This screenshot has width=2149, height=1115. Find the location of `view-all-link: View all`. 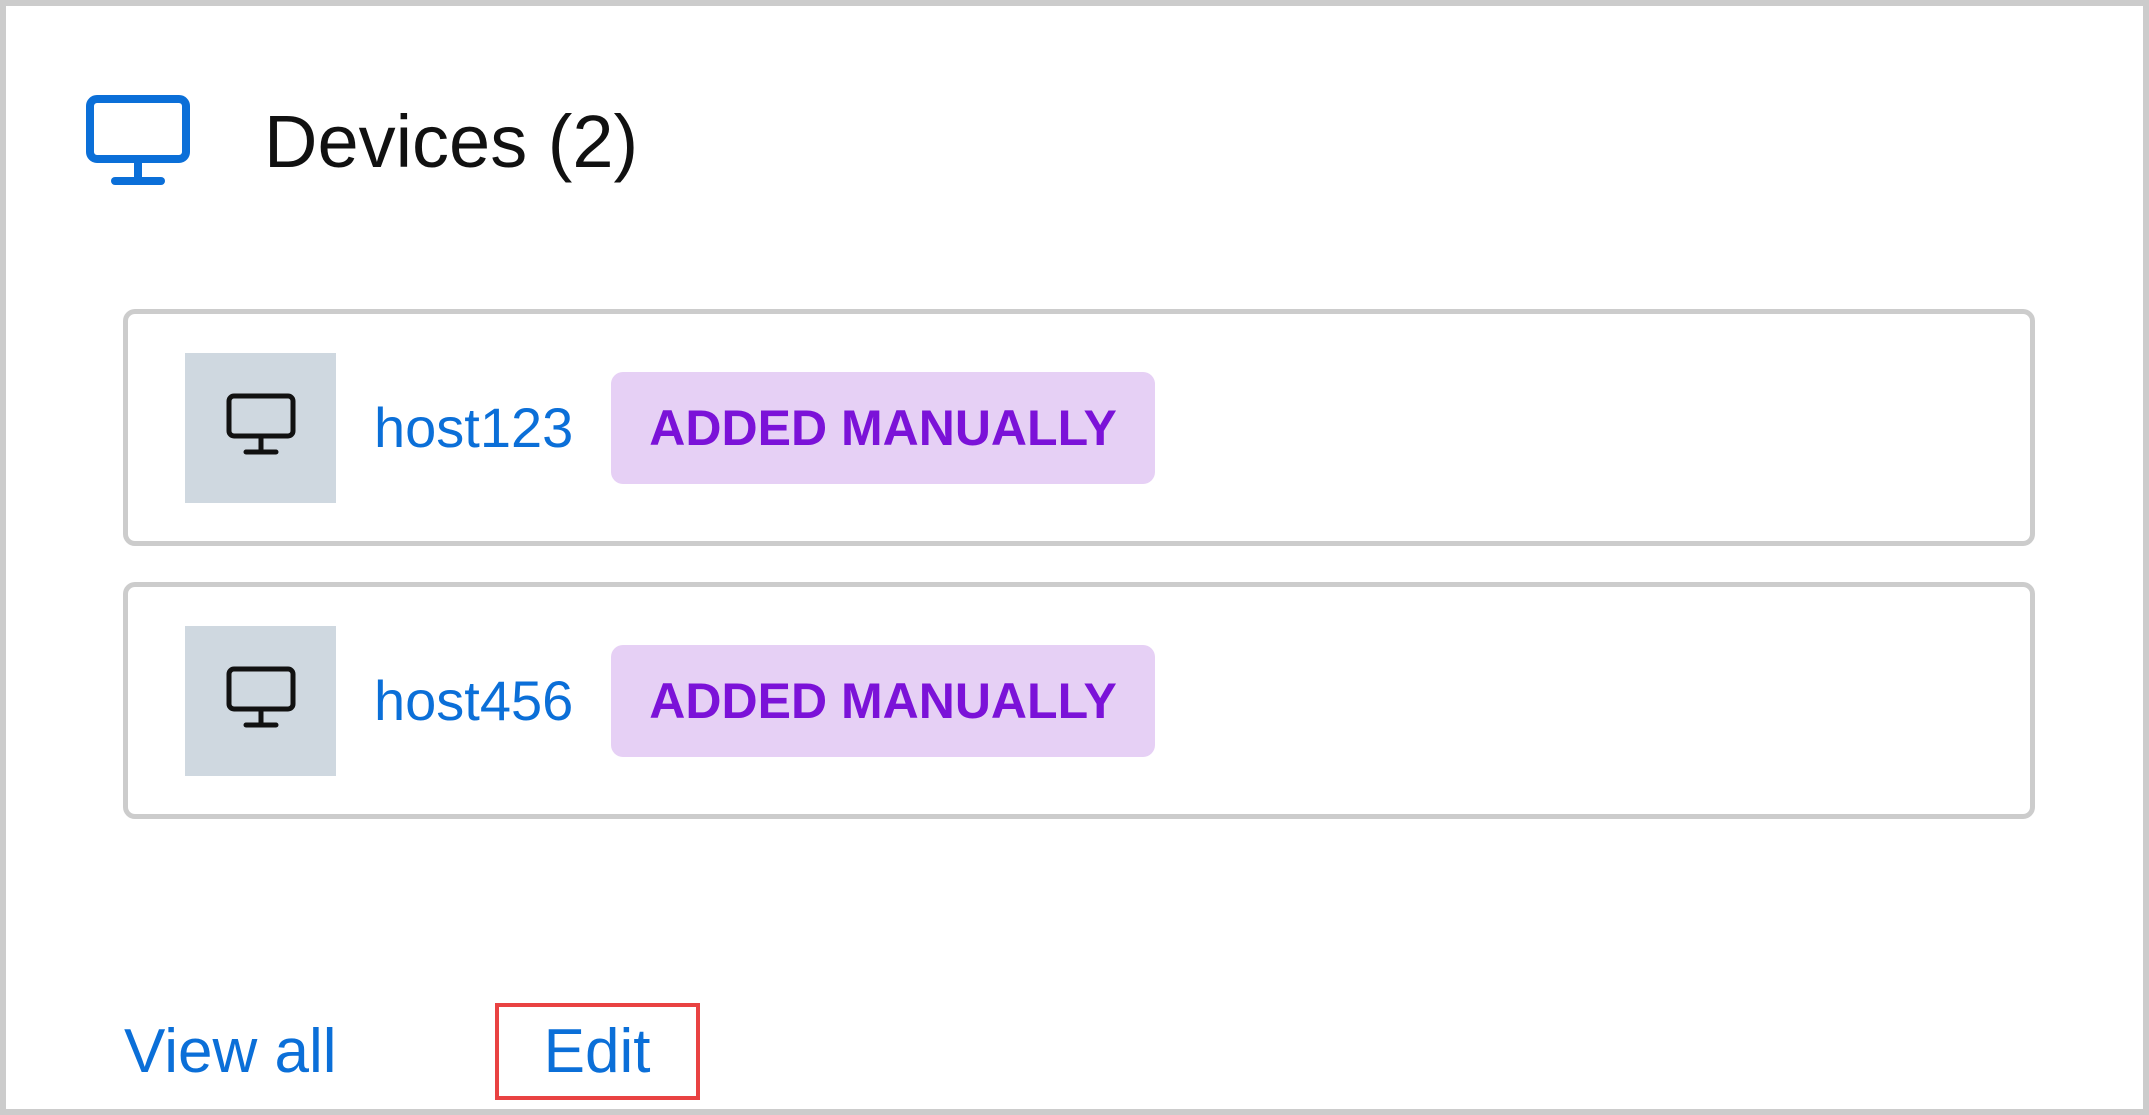

view-all-link: View all is located at coordinates (230, 1051).